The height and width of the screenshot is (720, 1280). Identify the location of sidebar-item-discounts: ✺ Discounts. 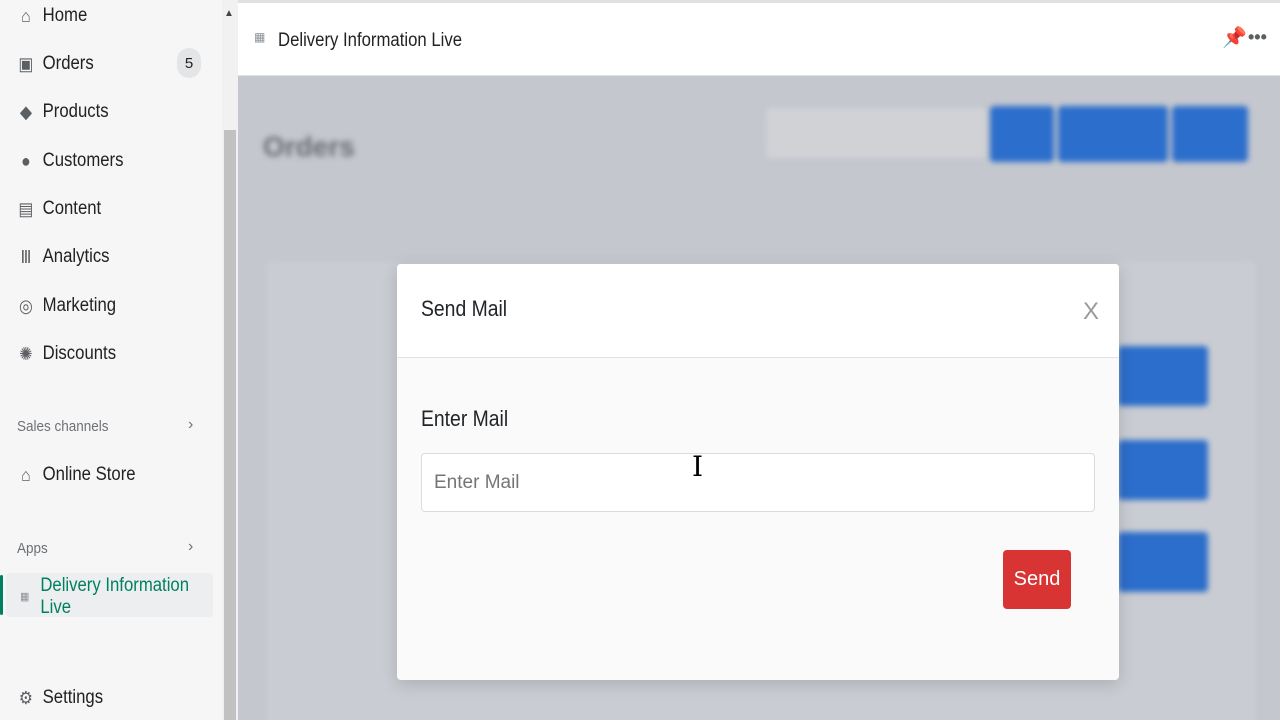
(67, 354).